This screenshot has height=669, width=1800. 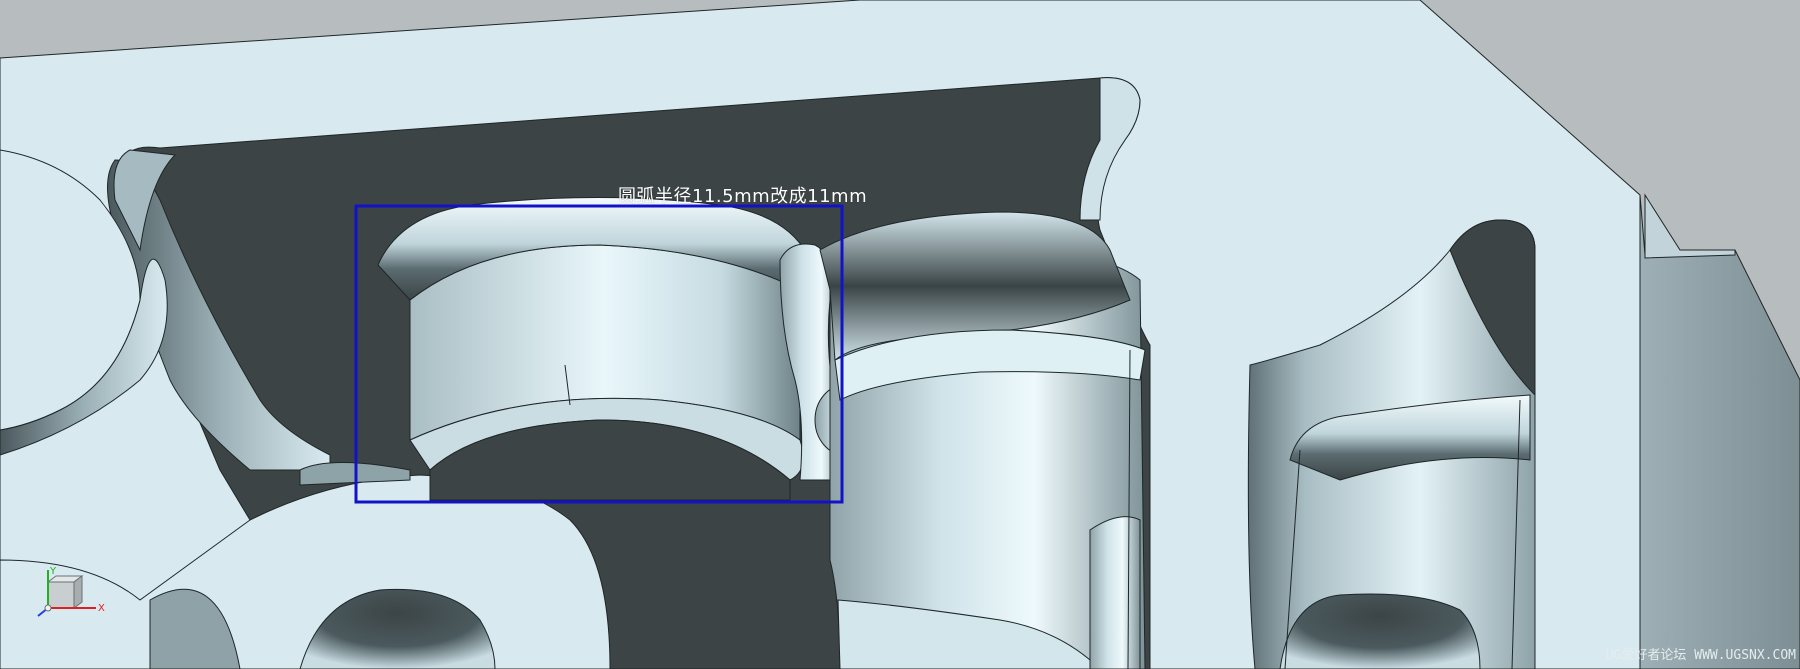 I want to click on annotation-label: 圆弧半径11.5mm改成11mm, so click(x=743, y=196).